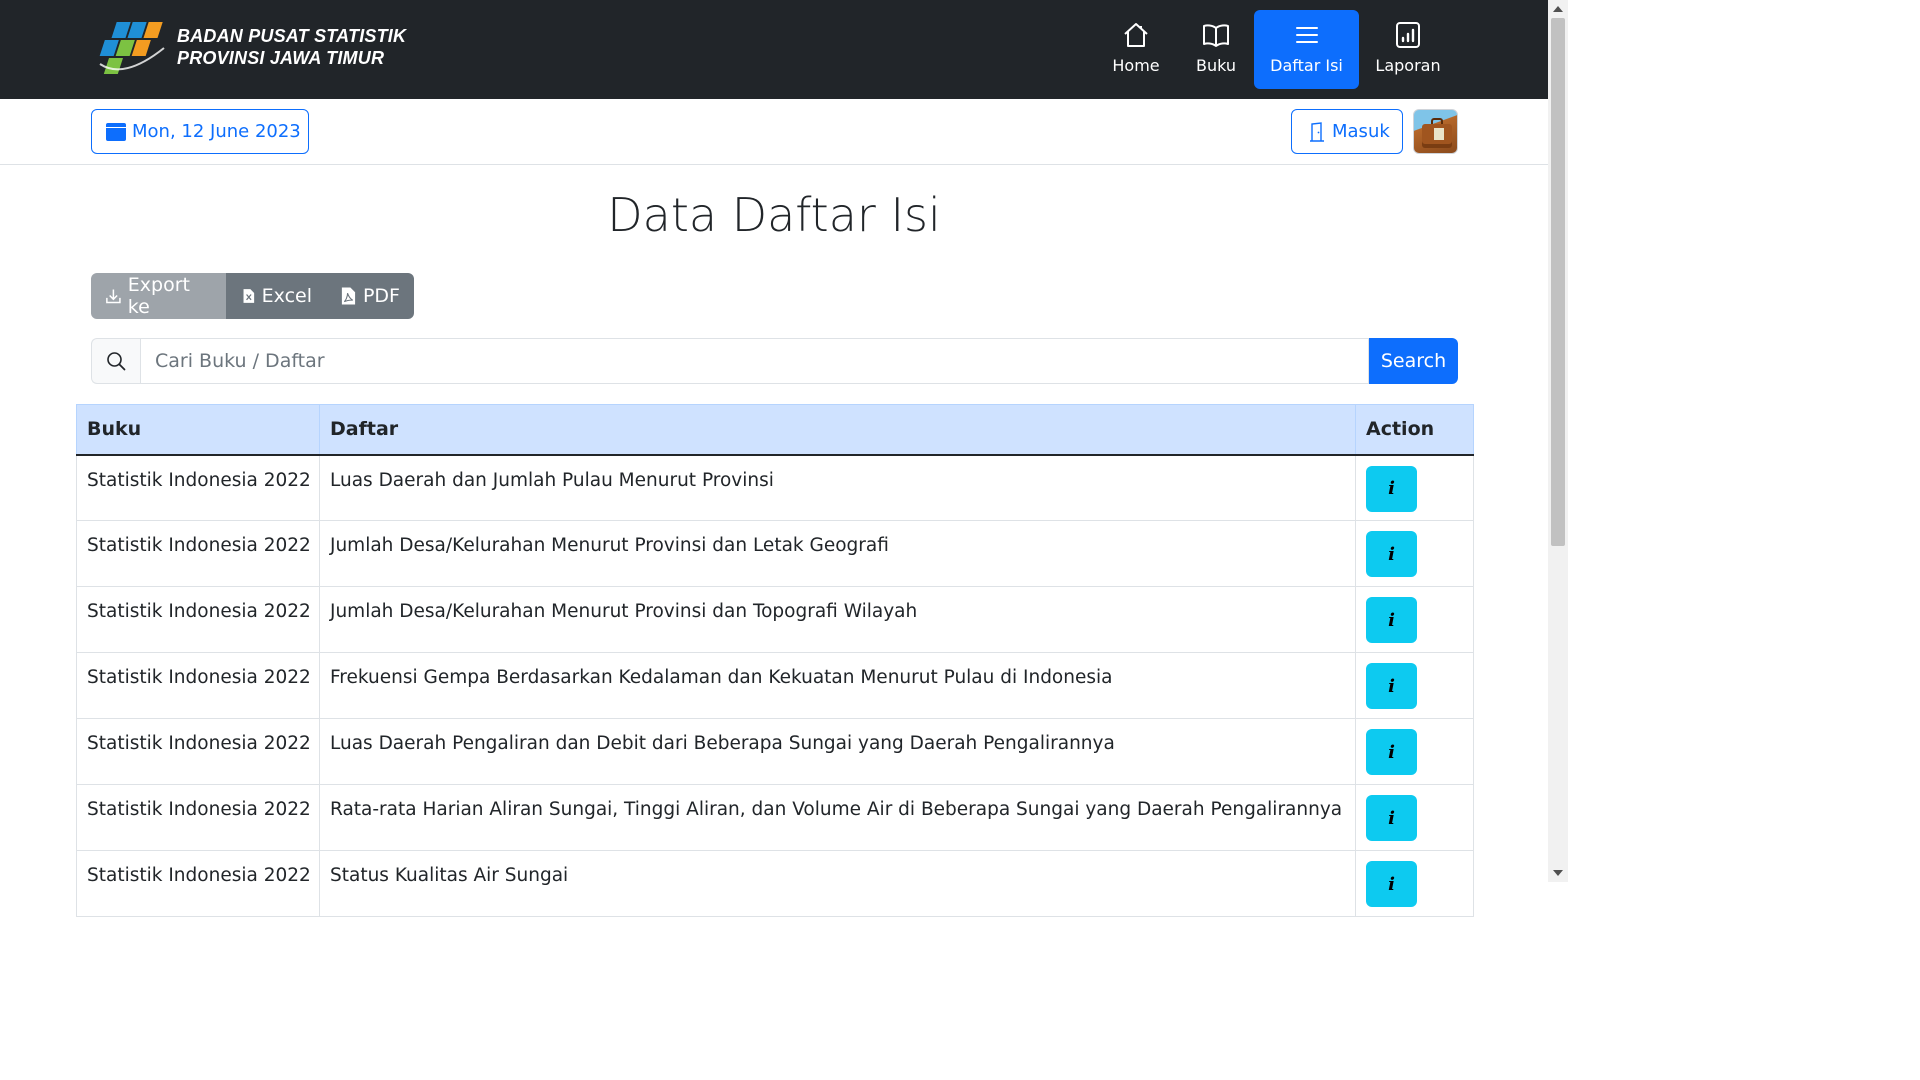 The width and height of the screenshot is (1920, 1080). I want to click on login-button: Masuk, so click(1347, 131).